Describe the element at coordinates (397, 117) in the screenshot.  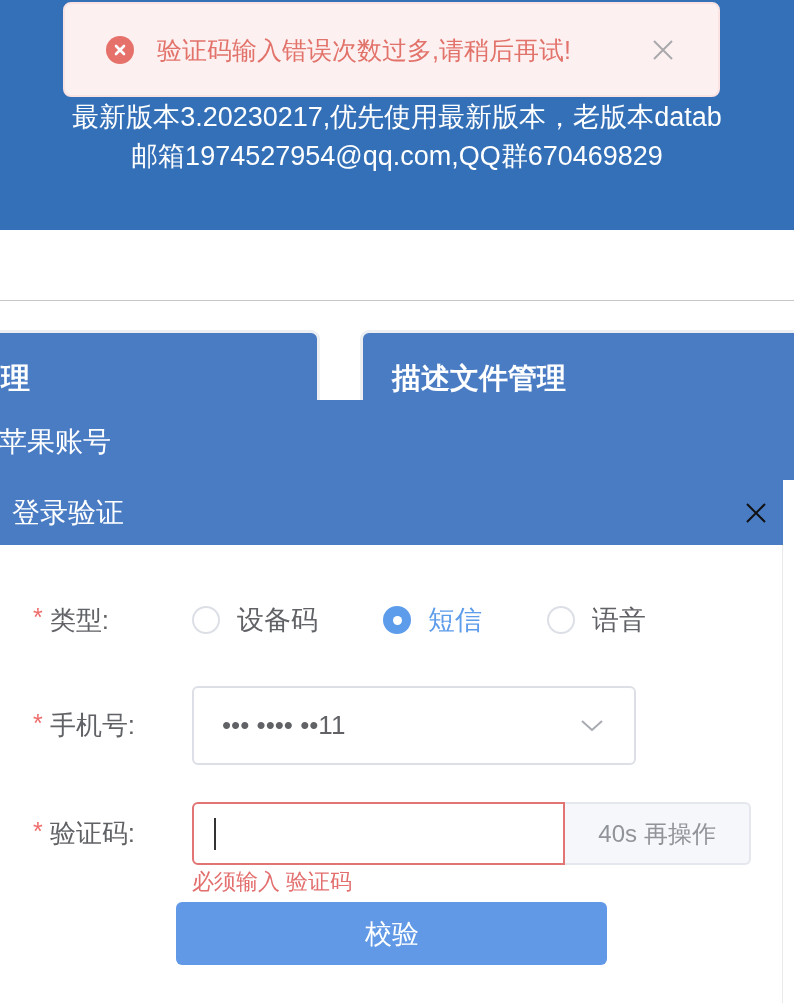
I see `banner-text: 最新版本3.20230217,优先使用最新版本，老版本datab` at that location.